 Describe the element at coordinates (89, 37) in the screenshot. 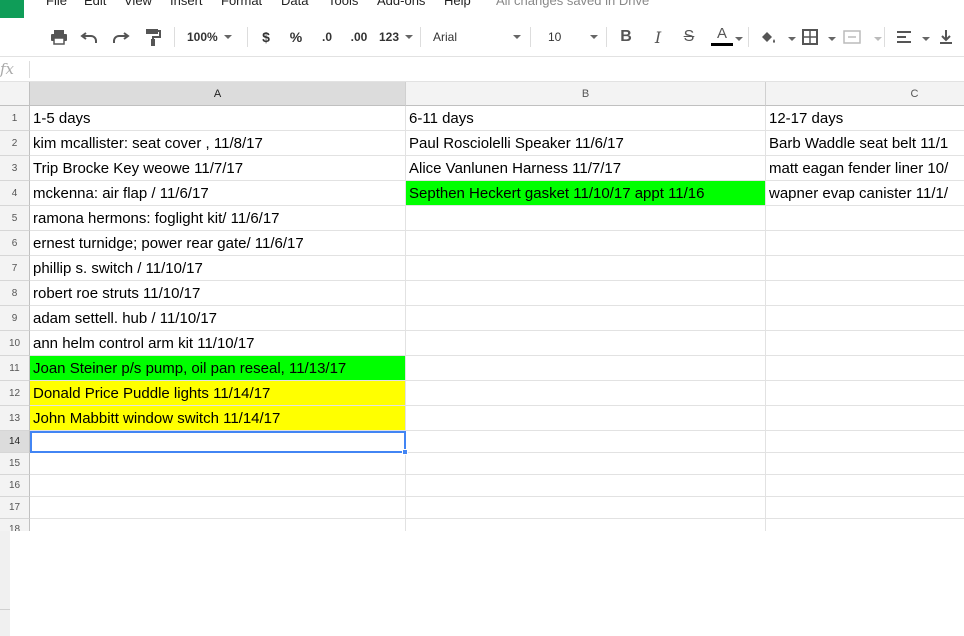

I see `undo-icon` at that location.